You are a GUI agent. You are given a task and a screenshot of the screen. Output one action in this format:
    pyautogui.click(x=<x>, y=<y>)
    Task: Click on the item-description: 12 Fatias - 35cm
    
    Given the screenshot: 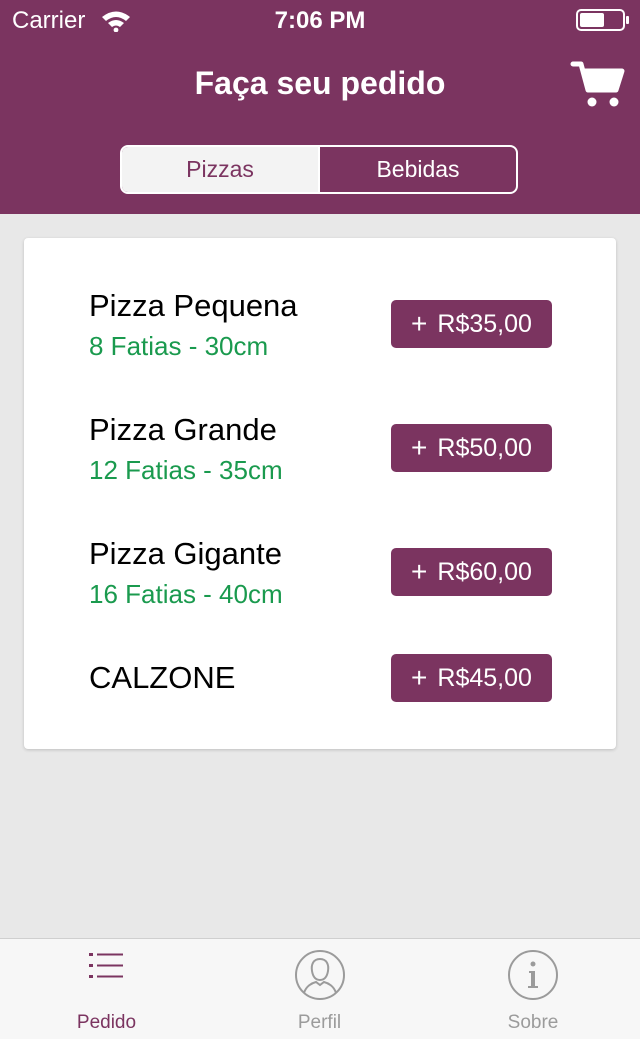 What is the action you would take?
    pyautogui.click(x=186, y=470)
    